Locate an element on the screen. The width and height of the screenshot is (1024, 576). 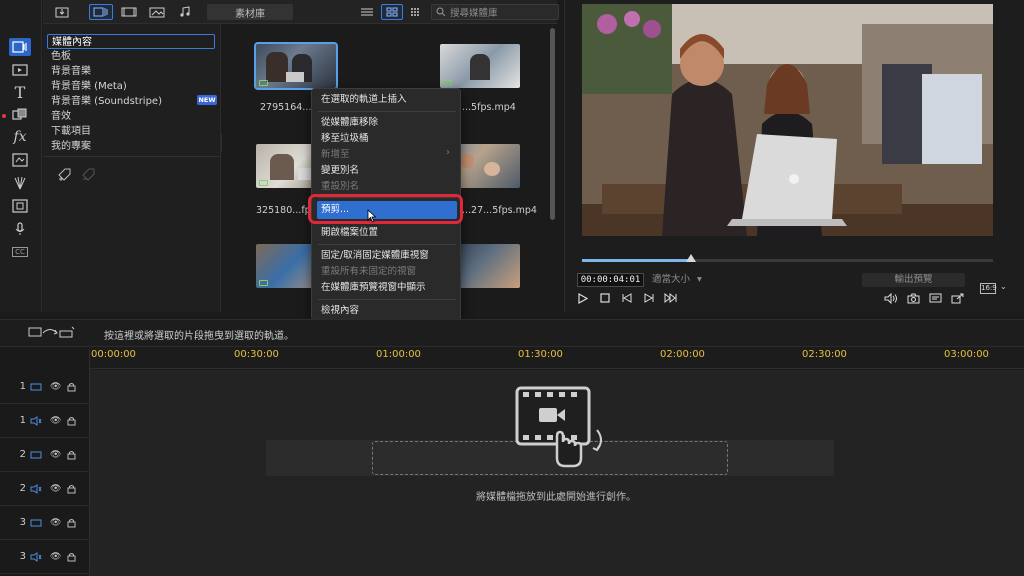
track-header-audio-1: 1 👁 is located at coordinates (45, 421).